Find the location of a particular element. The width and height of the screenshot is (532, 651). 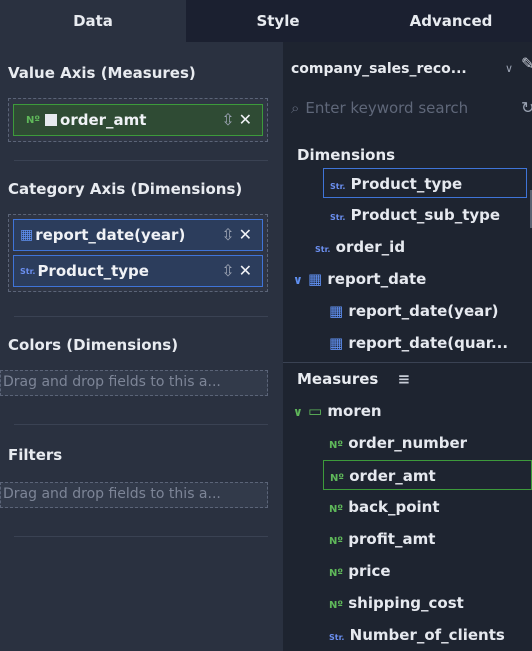

tab-data: Data is located at coordinates (93, 21).